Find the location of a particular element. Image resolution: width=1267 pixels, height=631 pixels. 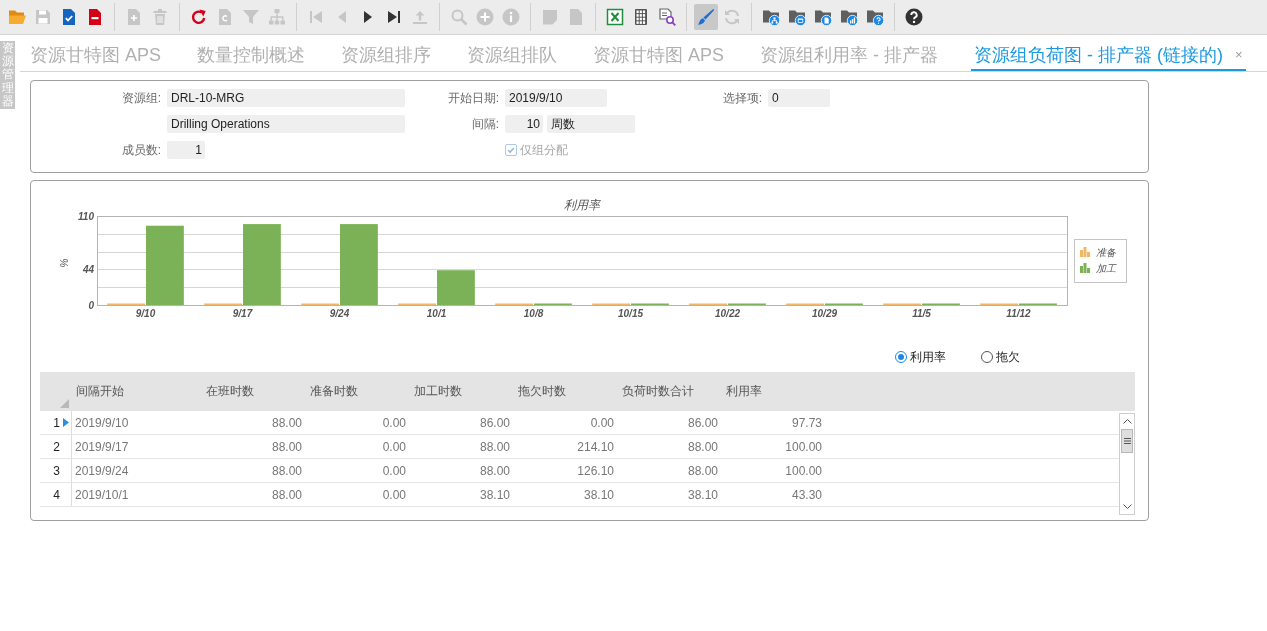

corner-triangle-icon is located at coordinates (64, 403).